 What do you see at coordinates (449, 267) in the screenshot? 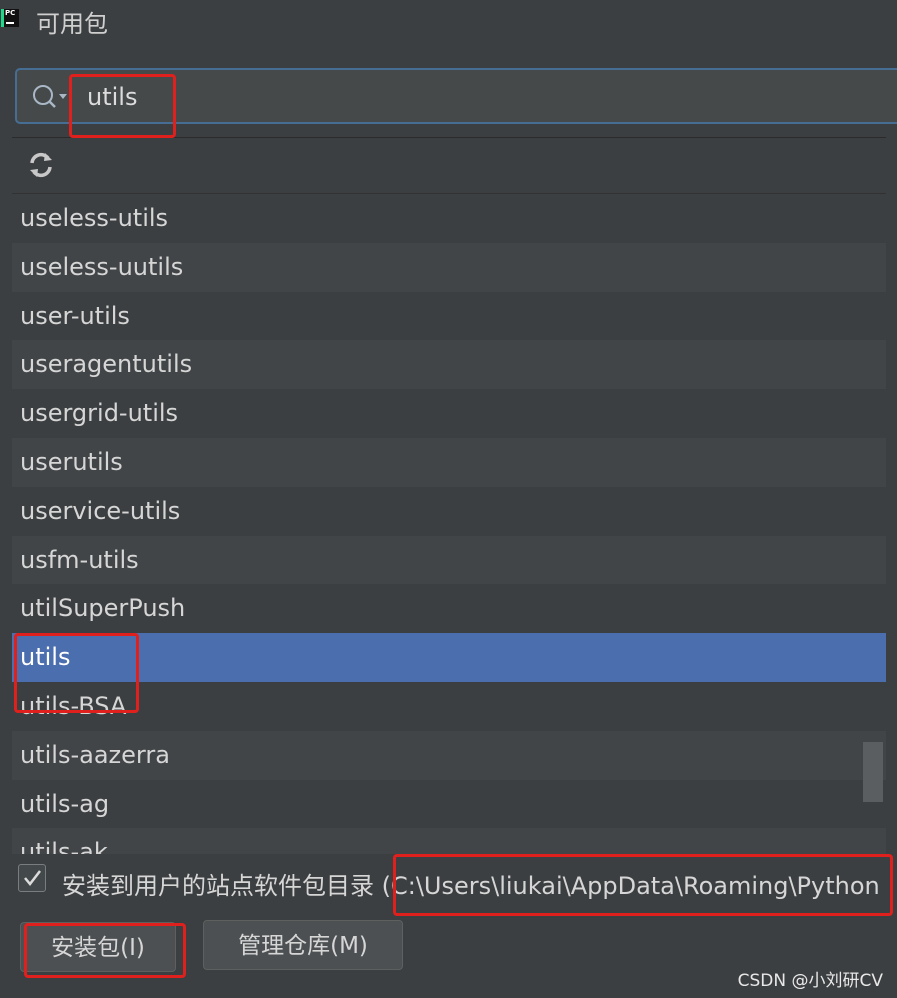
I see `package-list-item: useless-uutils` at bounding box center [449, 267].